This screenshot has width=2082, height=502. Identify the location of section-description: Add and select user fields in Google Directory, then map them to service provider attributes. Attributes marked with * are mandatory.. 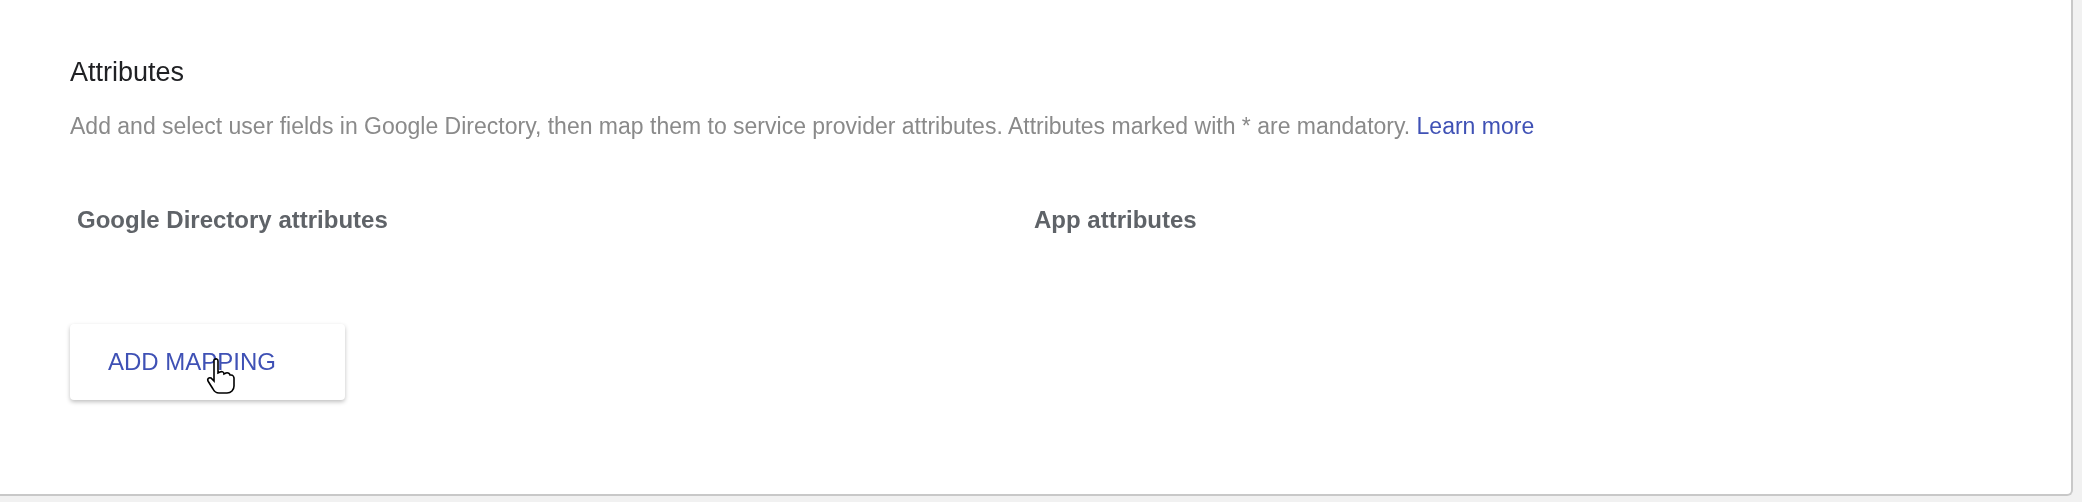
(740, 126).